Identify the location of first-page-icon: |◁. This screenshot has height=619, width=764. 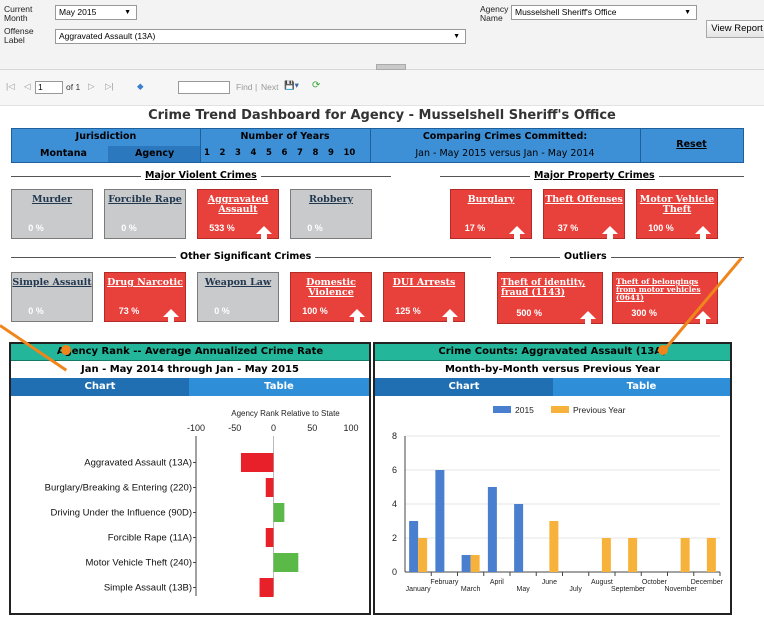
(10, 86).